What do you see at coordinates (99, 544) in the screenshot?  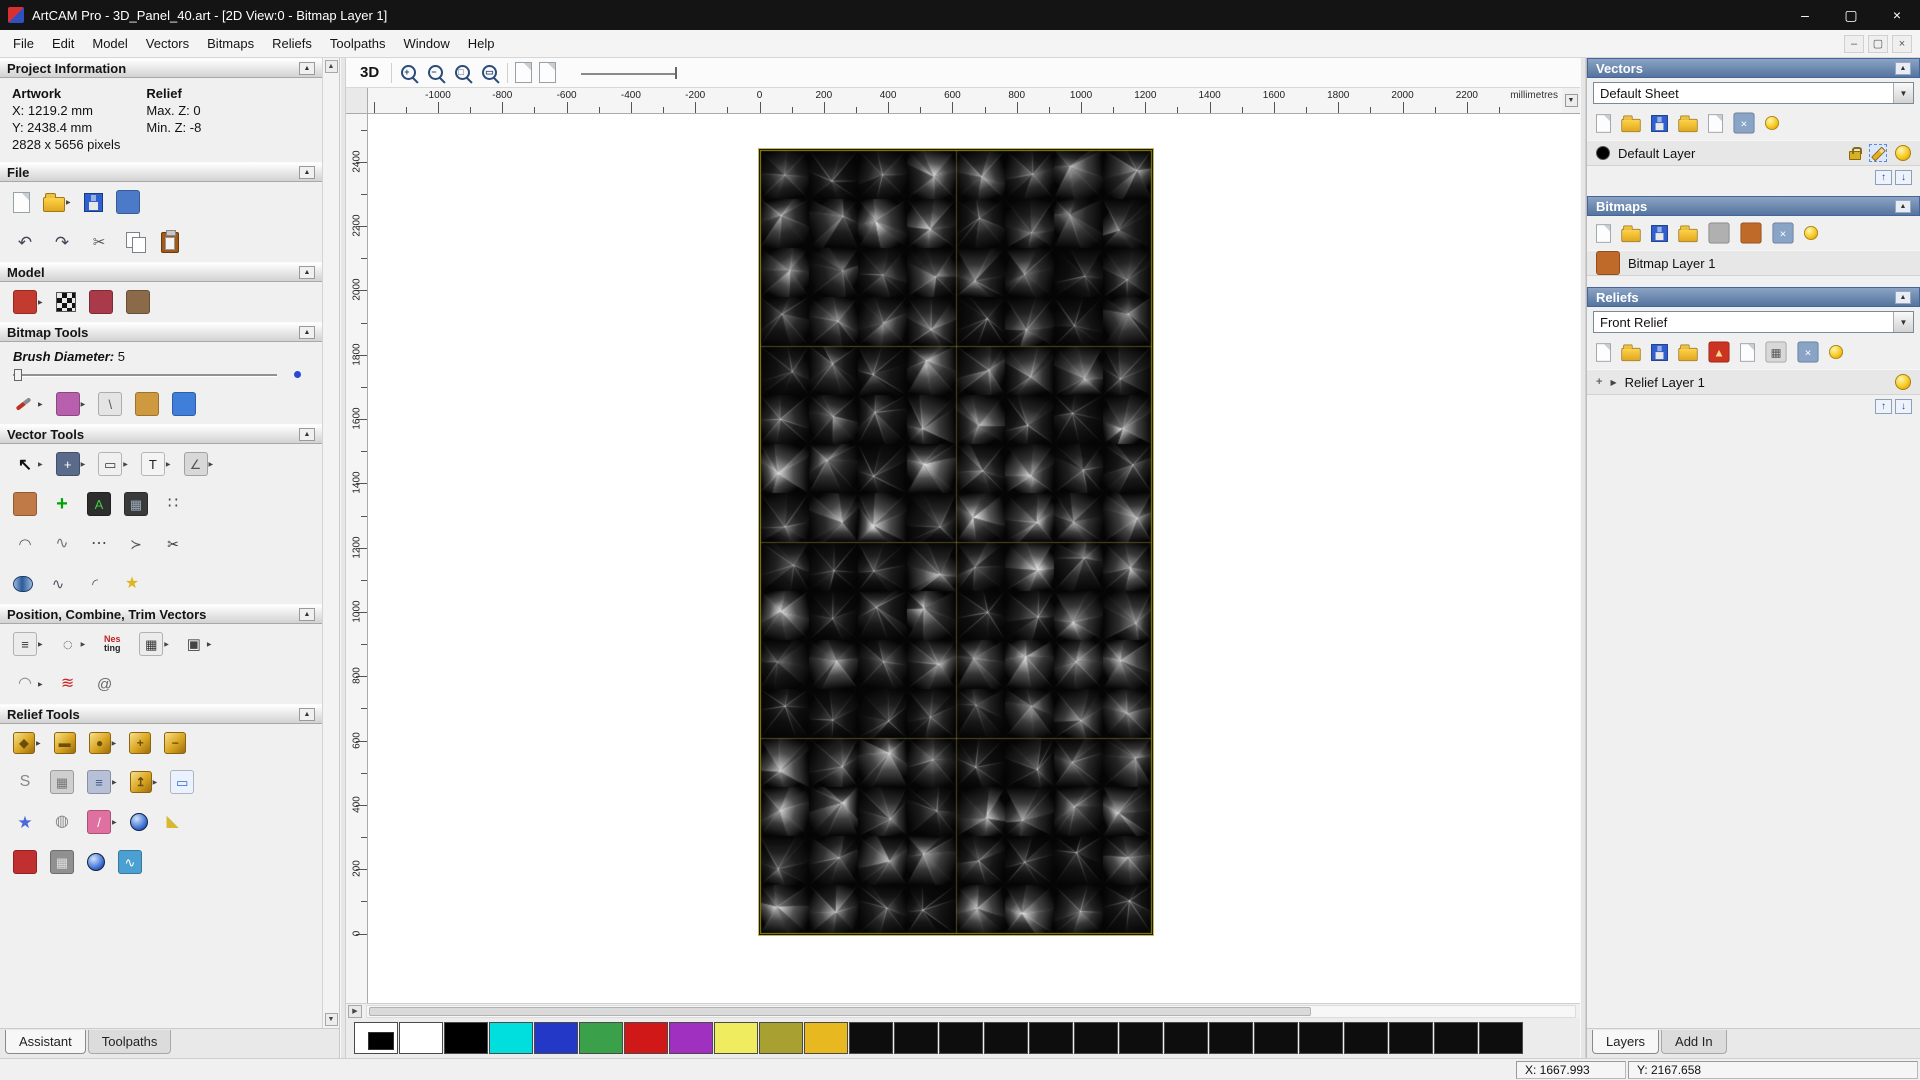 I see `node-edit-icon: ⋯` at bounding box center [99, 544].